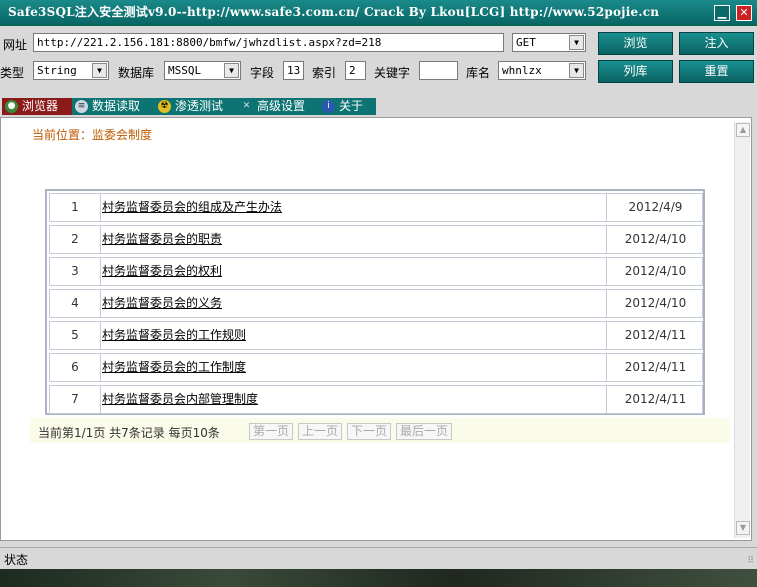 Image resolution: width=757 pixels, height=587 pixels. I want to click on next-page-button: 下一页, so click(369, 431).